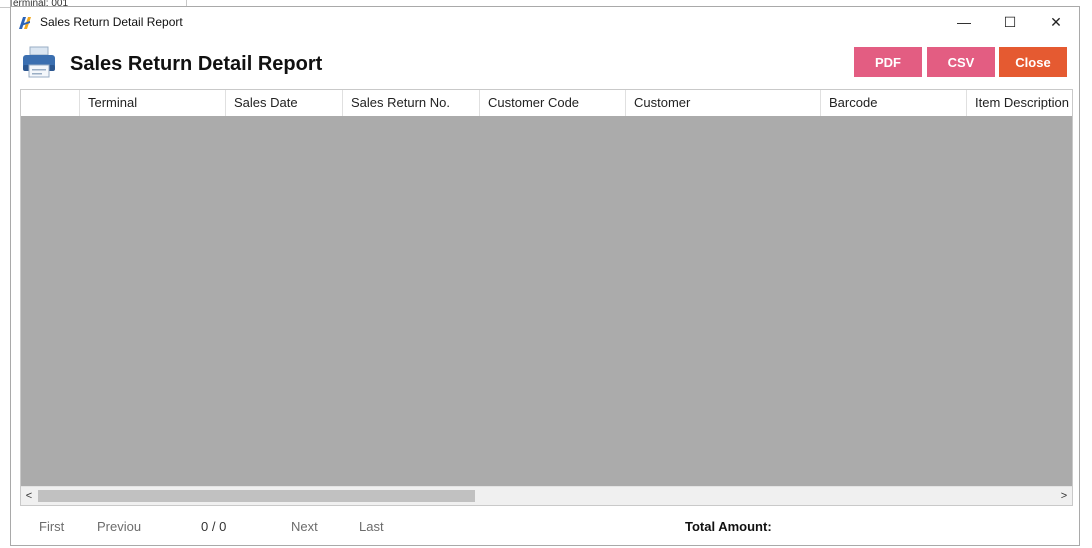 Image resolution: width=1092 pixels, height=548 pixels. I want to click on minimize-button: —, so click(964, 22).